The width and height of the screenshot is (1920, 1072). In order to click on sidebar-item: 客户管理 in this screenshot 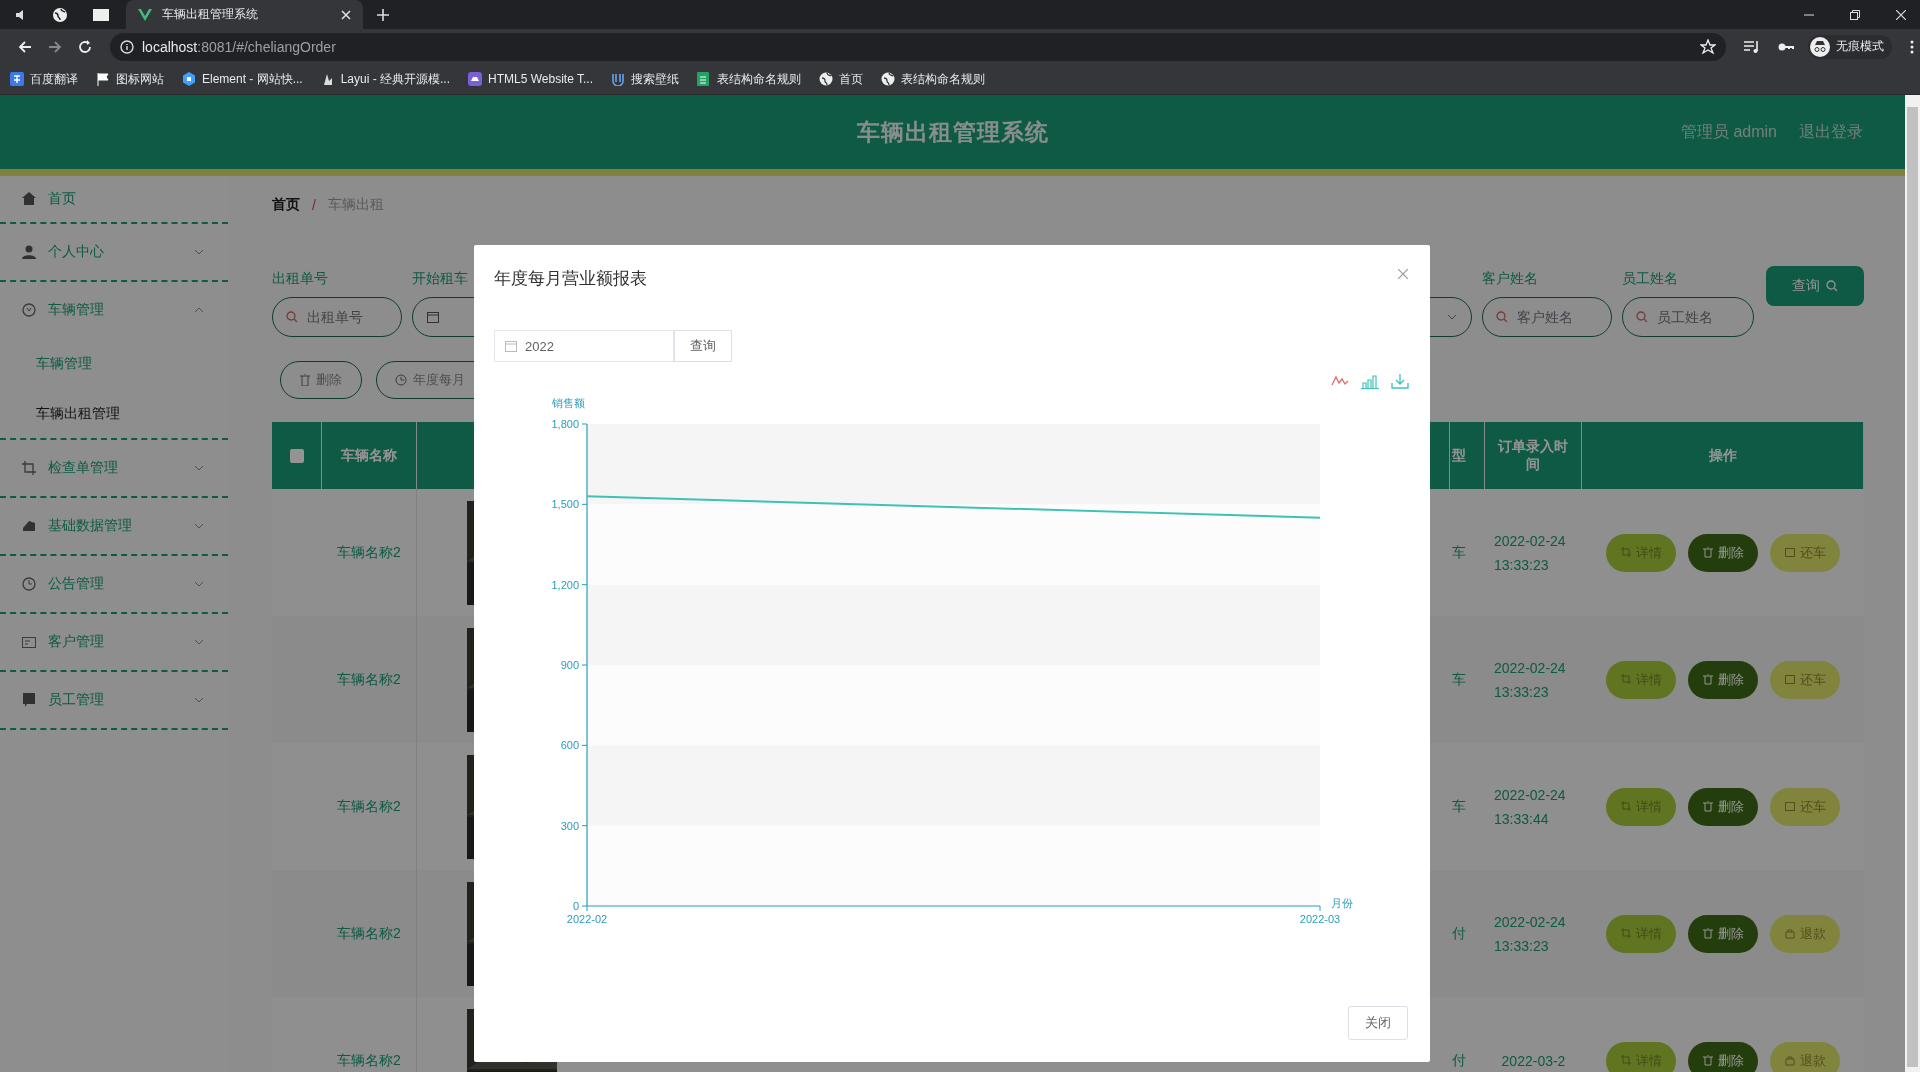, I will do `click(114, 642)`.